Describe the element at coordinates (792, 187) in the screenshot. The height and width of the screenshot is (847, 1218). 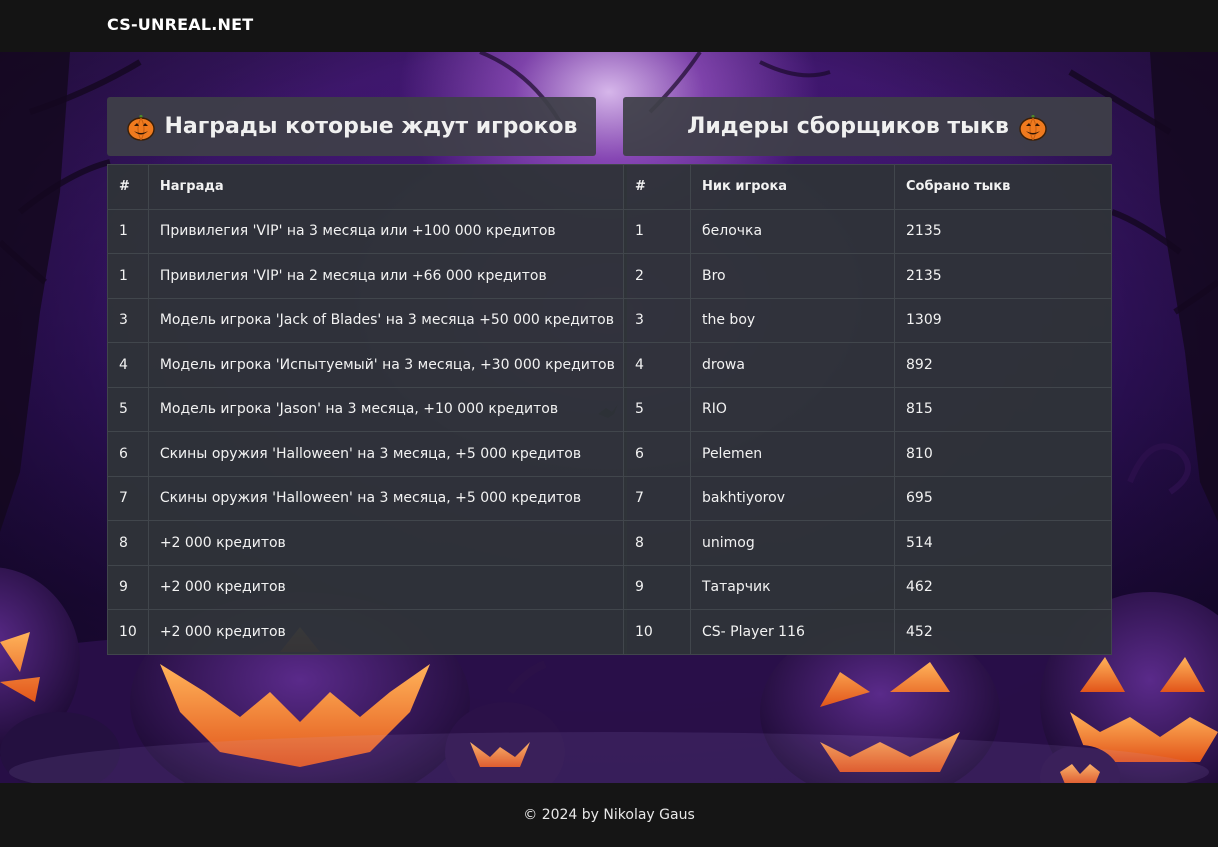
I see `column-header-nick: Ник игрока` at that location.